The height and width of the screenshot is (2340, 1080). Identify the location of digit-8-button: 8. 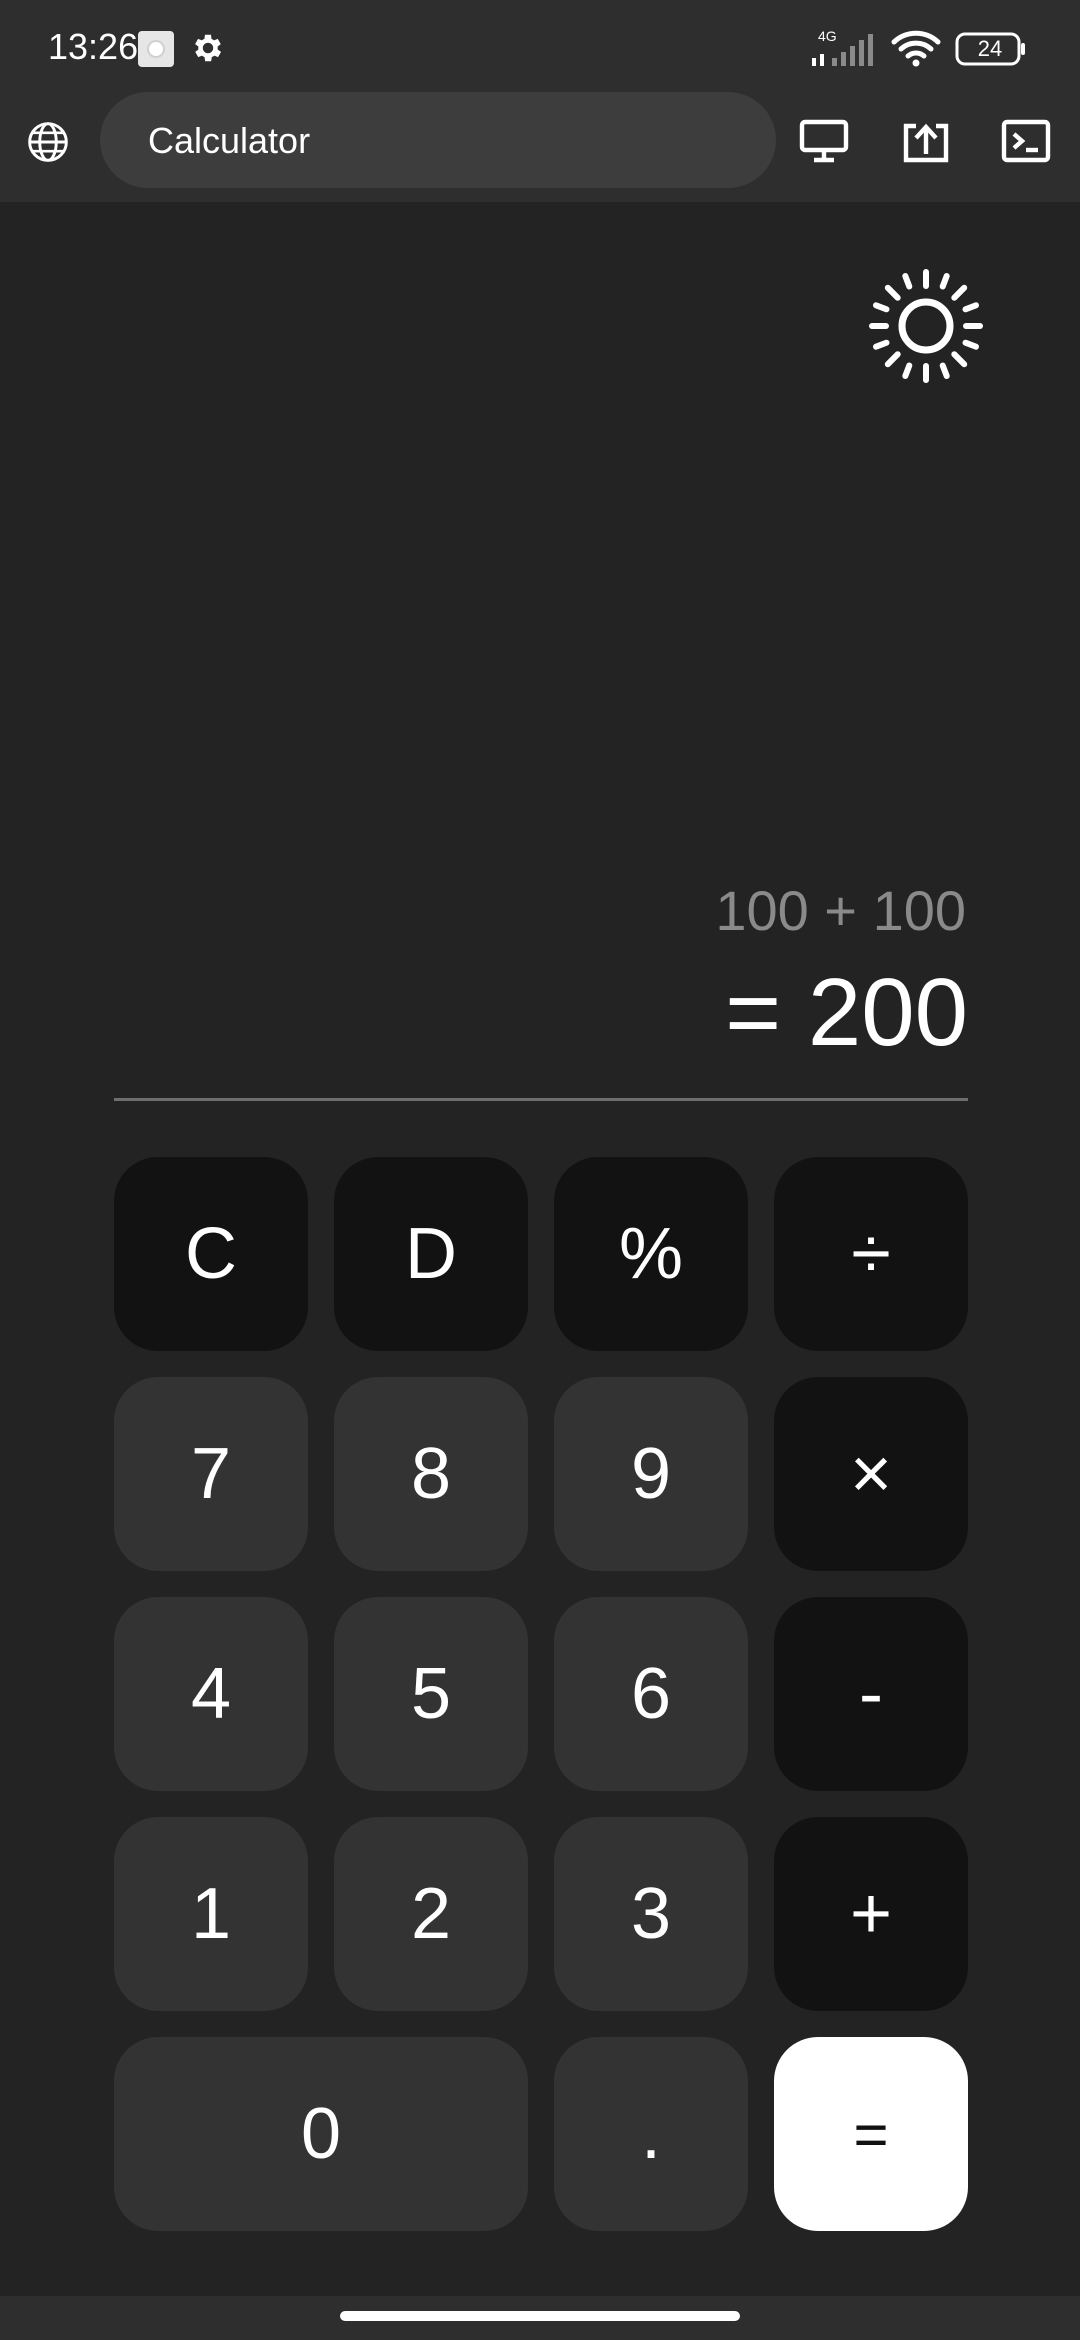
(431, 1474).